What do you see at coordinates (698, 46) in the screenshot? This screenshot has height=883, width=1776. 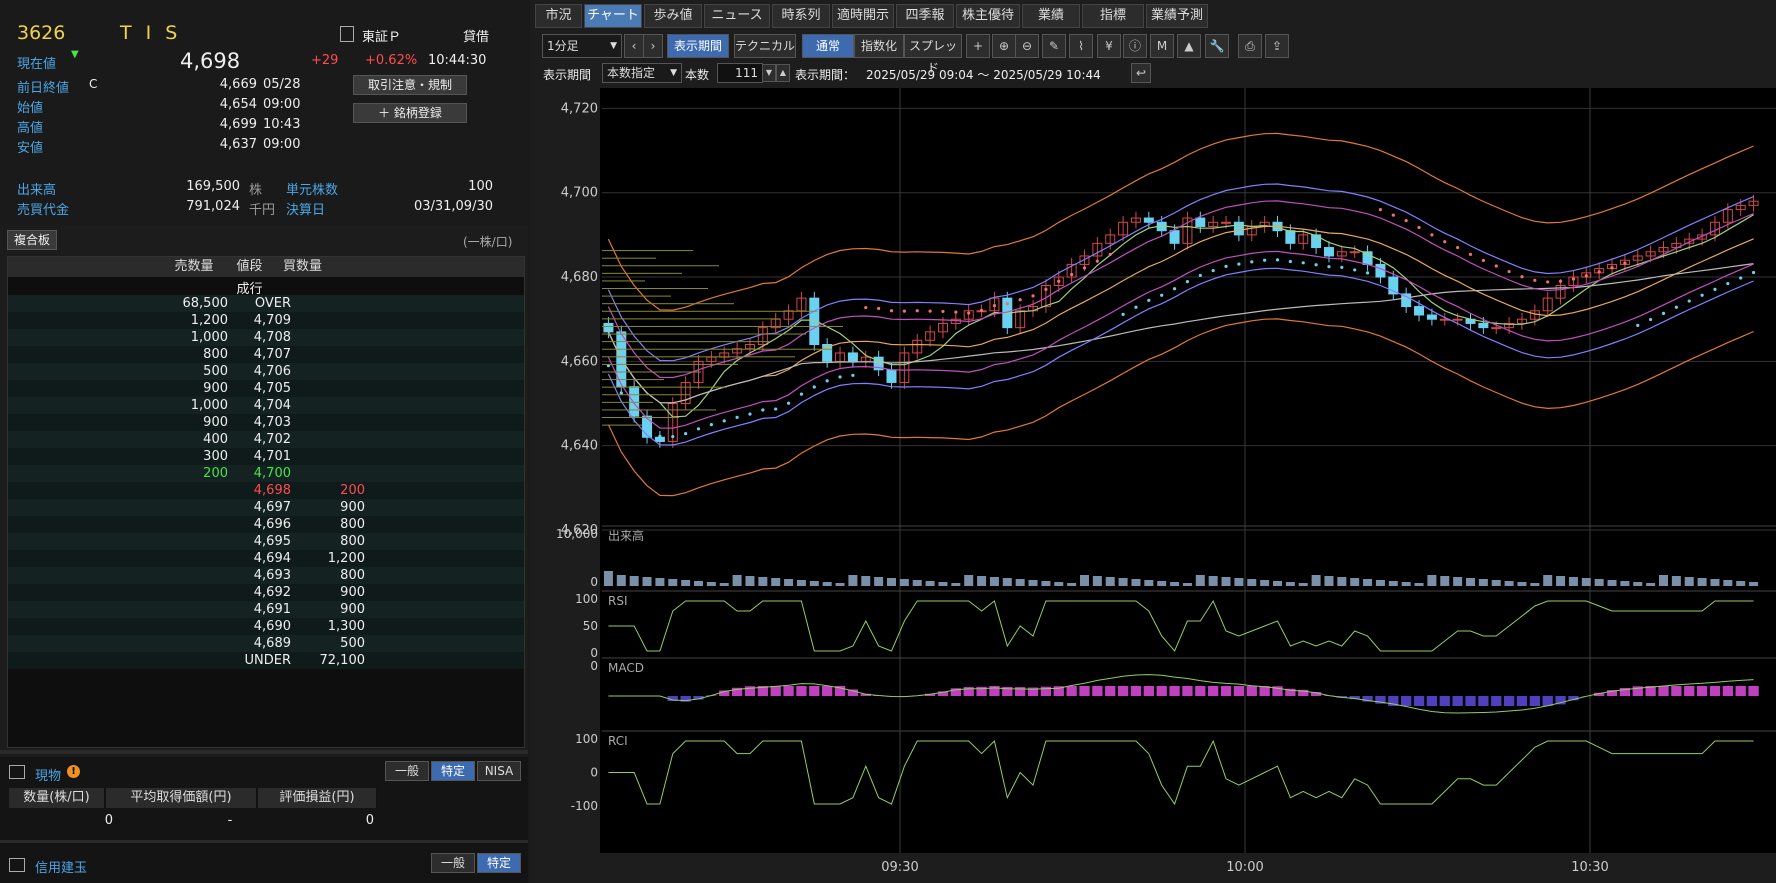 I see `period-button: 表示期間` at bounding box center [698, 46].